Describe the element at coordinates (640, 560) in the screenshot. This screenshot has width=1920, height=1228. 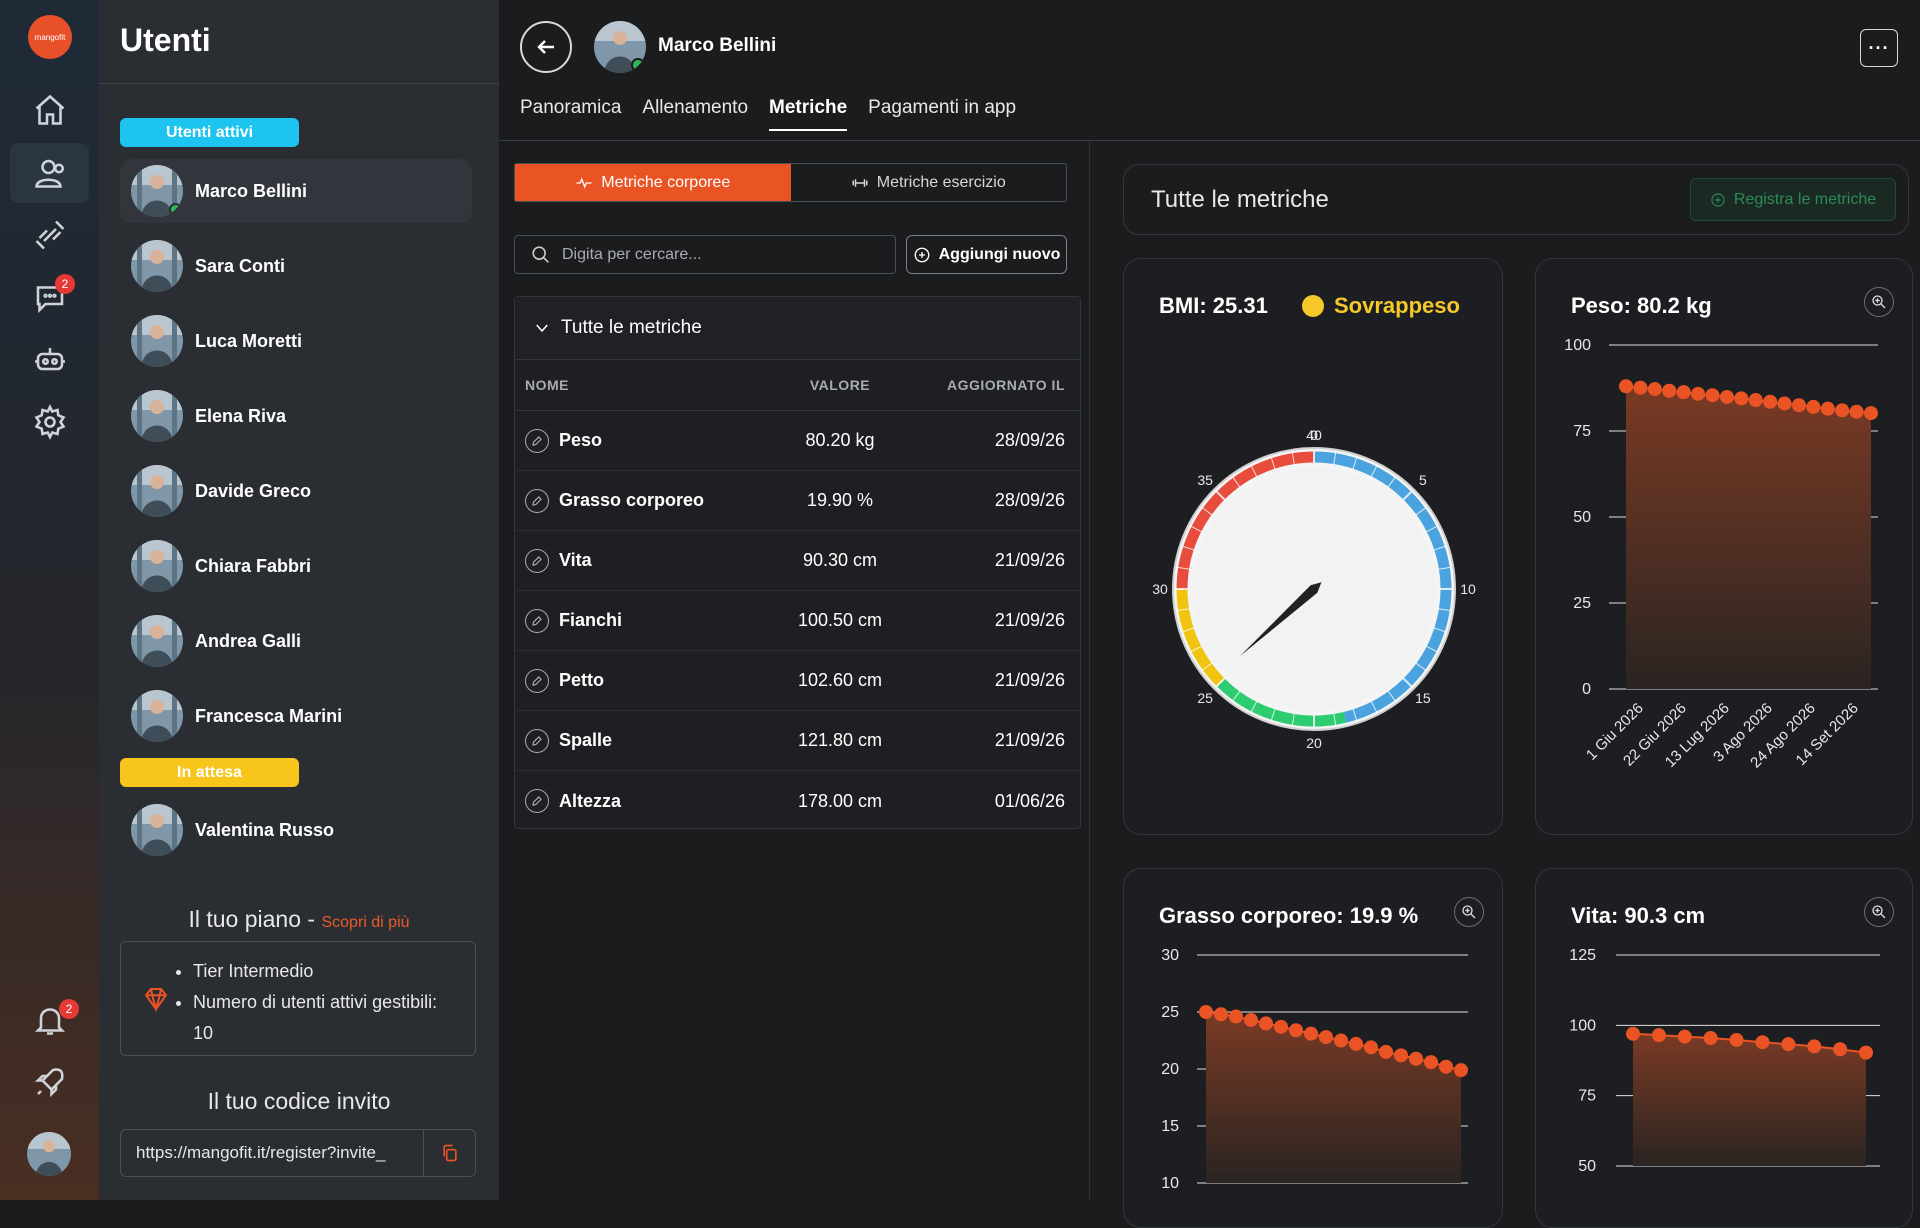
I see `name-cell: Vita` at that location.